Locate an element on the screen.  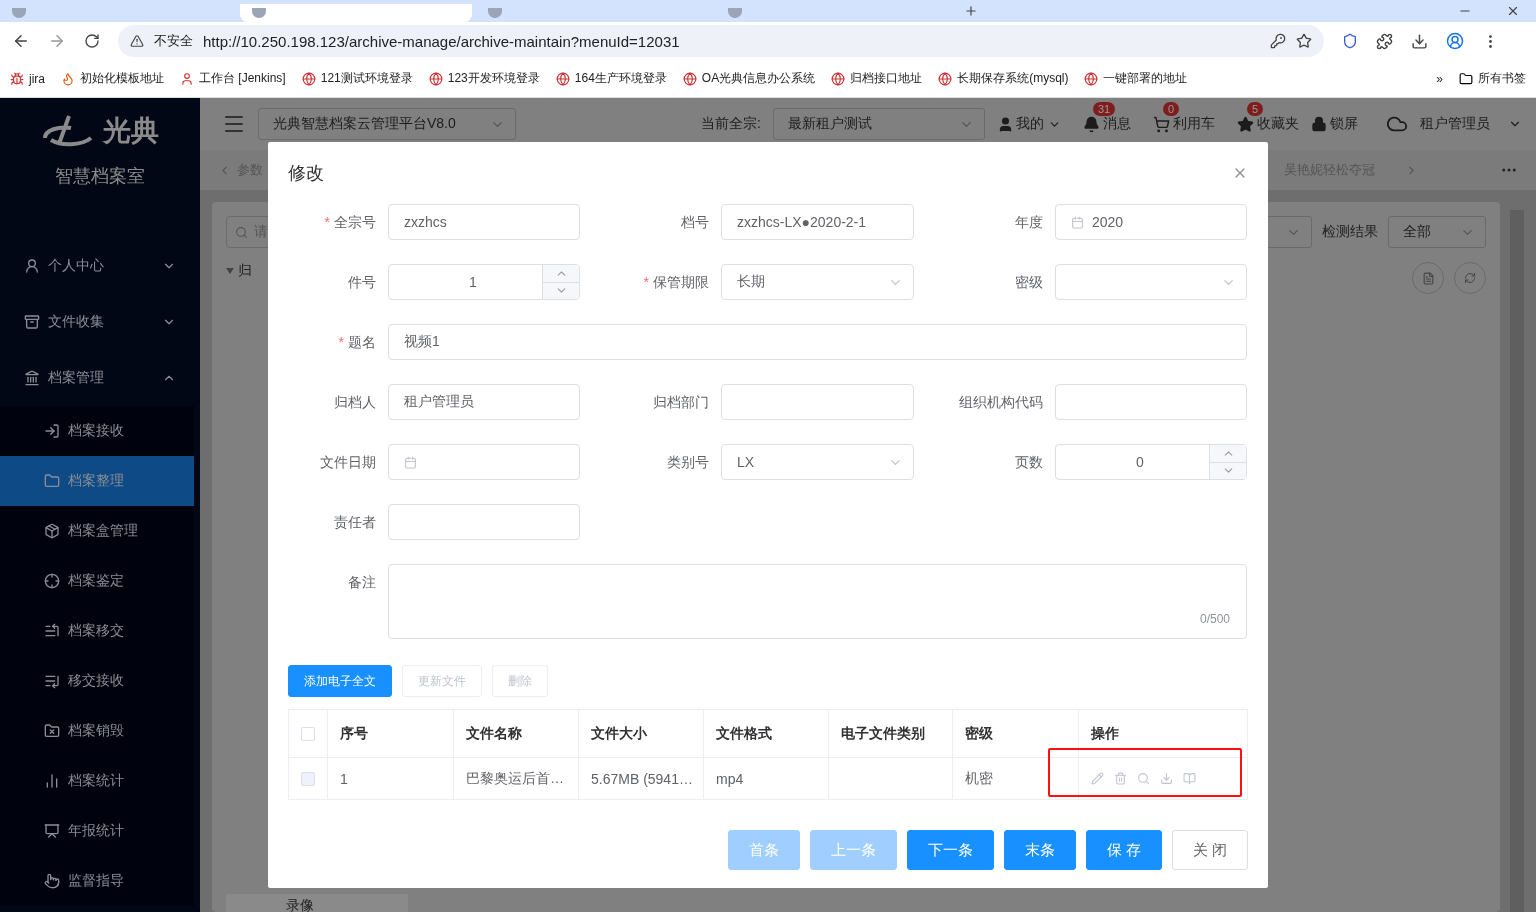
bug-icon is located at coordinates (17, 78).